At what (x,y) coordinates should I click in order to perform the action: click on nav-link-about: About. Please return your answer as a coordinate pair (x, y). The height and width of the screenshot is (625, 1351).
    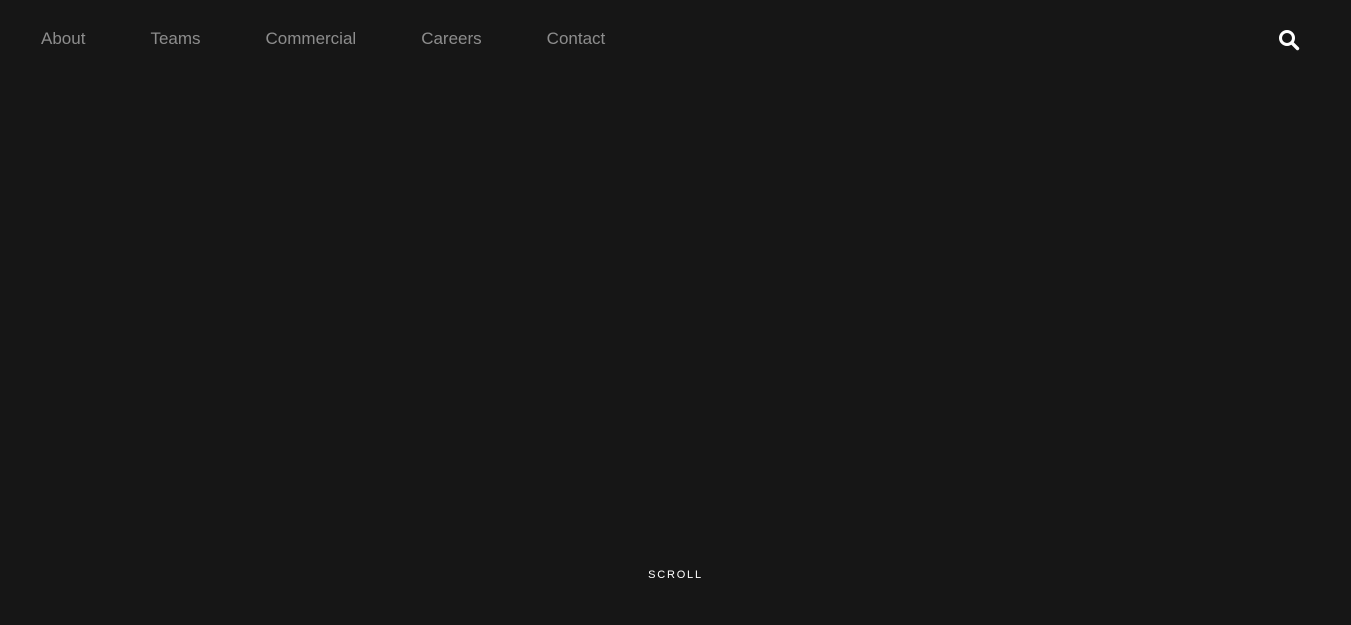
    Looking at the image, I should click on (63, 39).